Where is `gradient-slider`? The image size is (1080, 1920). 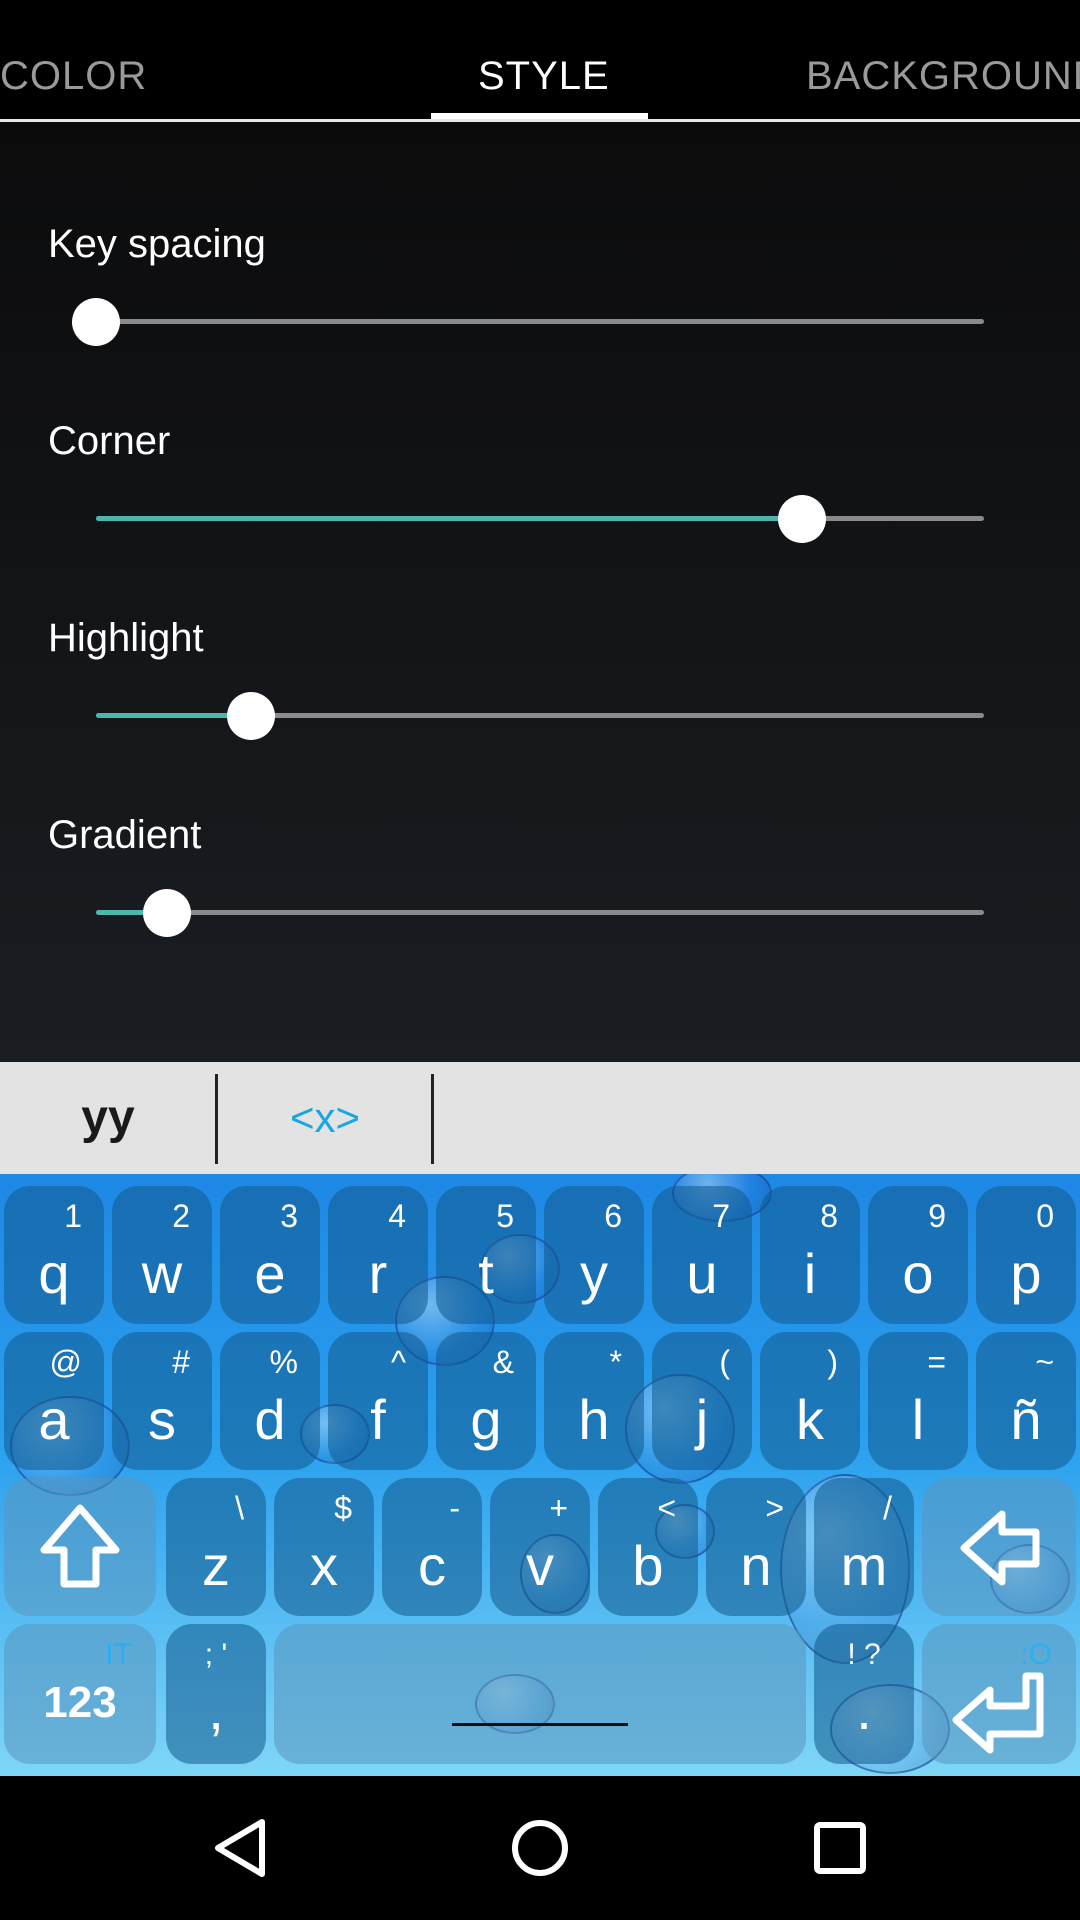
gradient-slider is located at coordinates (540, 913).